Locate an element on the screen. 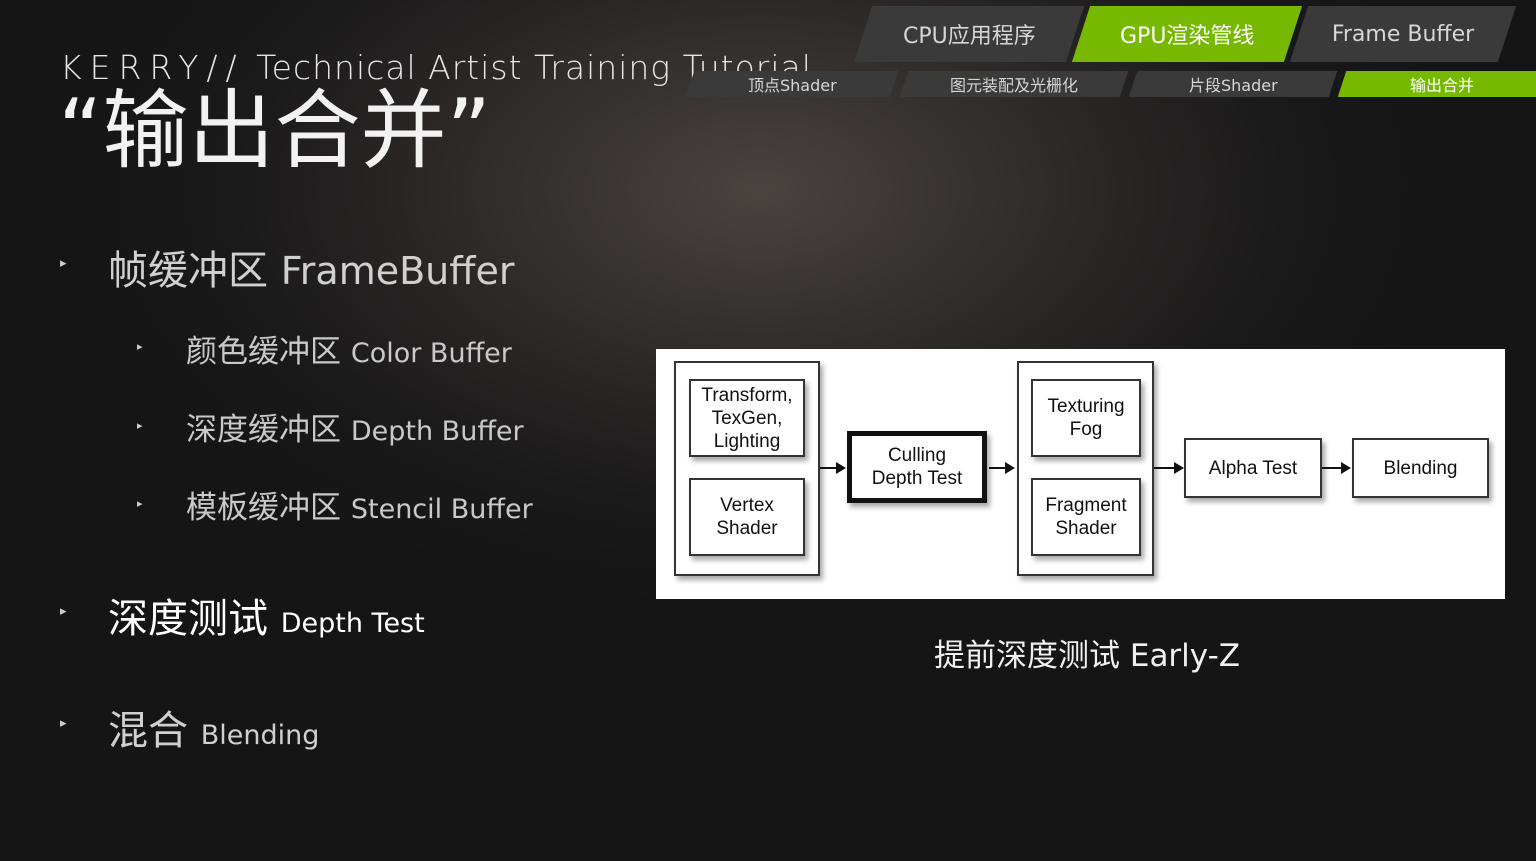  blending-zh: 混合 is located at coordinates (154, 731).